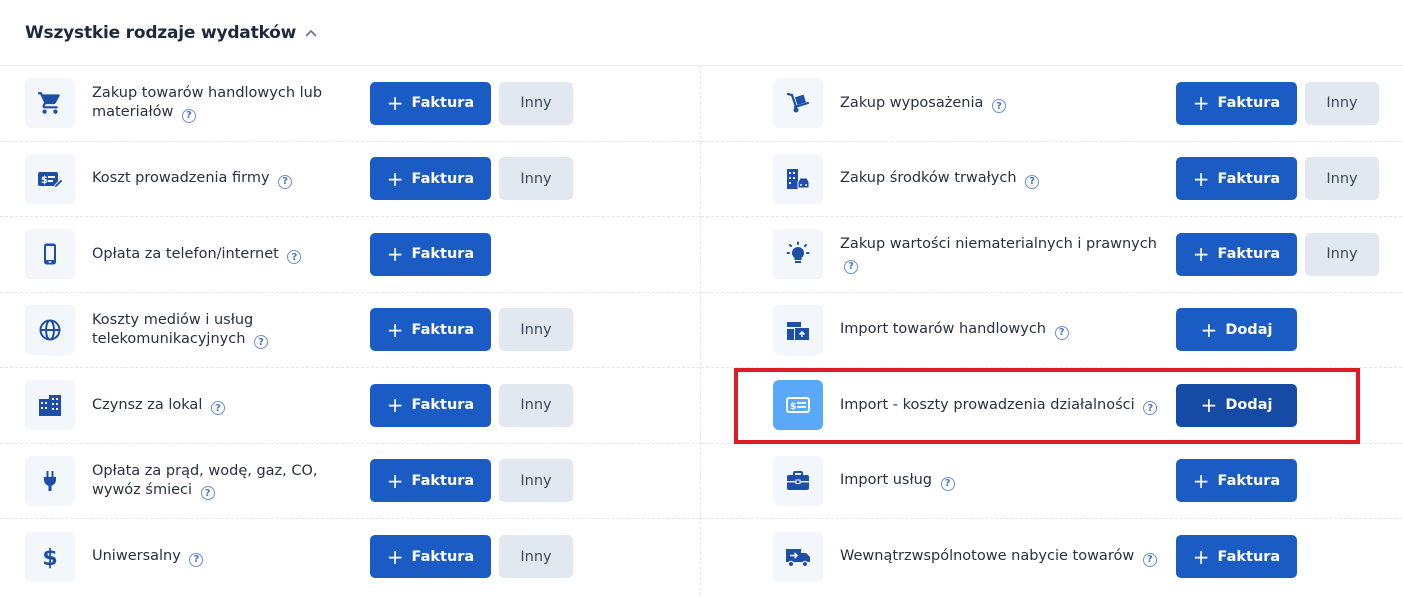 Image resolution: width=1403 pixels, height=597 pixels. I want to click on section-title: Wszystkie rodzaje wydatków, so click(161, 32).